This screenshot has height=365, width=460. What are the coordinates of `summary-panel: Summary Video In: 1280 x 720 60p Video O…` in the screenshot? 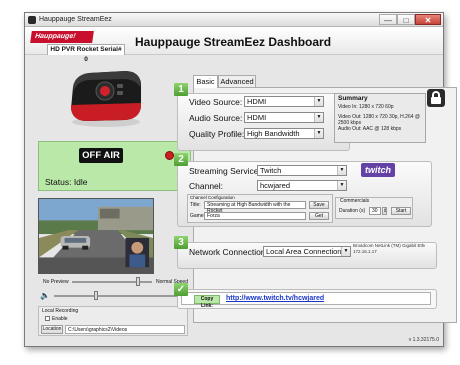 It's located at (380, 118).